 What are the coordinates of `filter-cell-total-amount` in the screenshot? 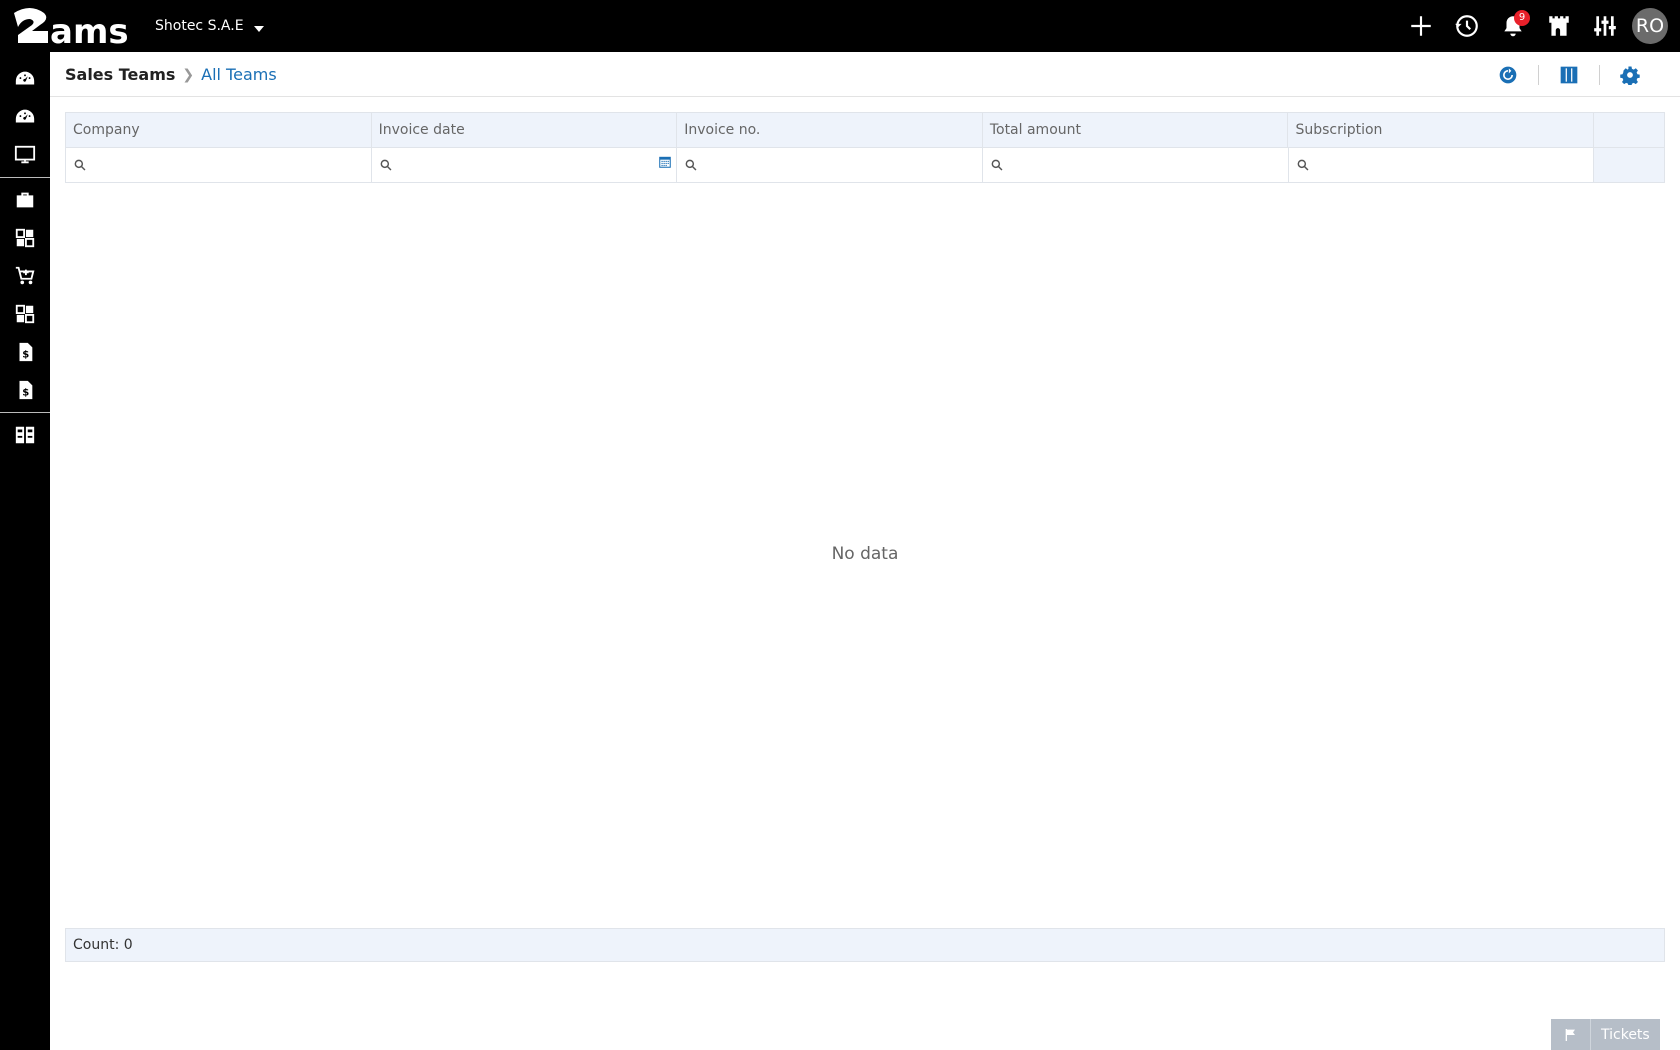 It's located at (1136, 165).